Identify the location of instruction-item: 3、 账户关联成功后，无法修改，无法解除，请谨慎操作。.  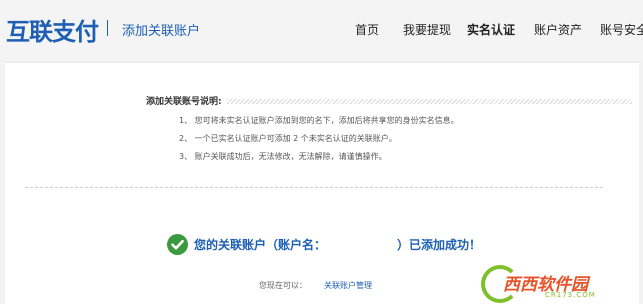
(283, 156).